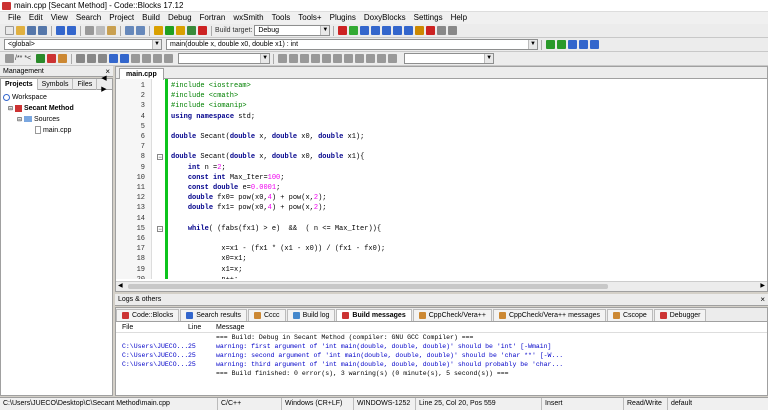 The image size is (768, 410). What do you see at coordinates (248, 18) in the screenshot?
I see `menu-wxsmith: wxSmith` at bounding box center [248, 18].